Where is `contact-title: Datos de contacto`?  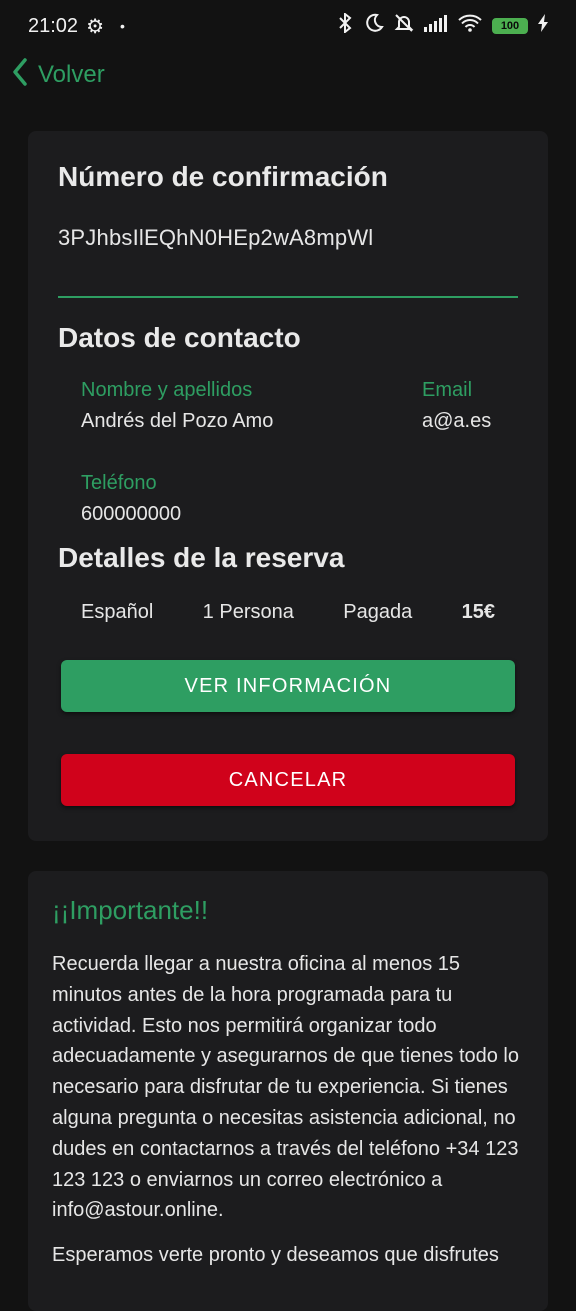 contact-title: Datos de contacto is located at coordinates (179, 337).